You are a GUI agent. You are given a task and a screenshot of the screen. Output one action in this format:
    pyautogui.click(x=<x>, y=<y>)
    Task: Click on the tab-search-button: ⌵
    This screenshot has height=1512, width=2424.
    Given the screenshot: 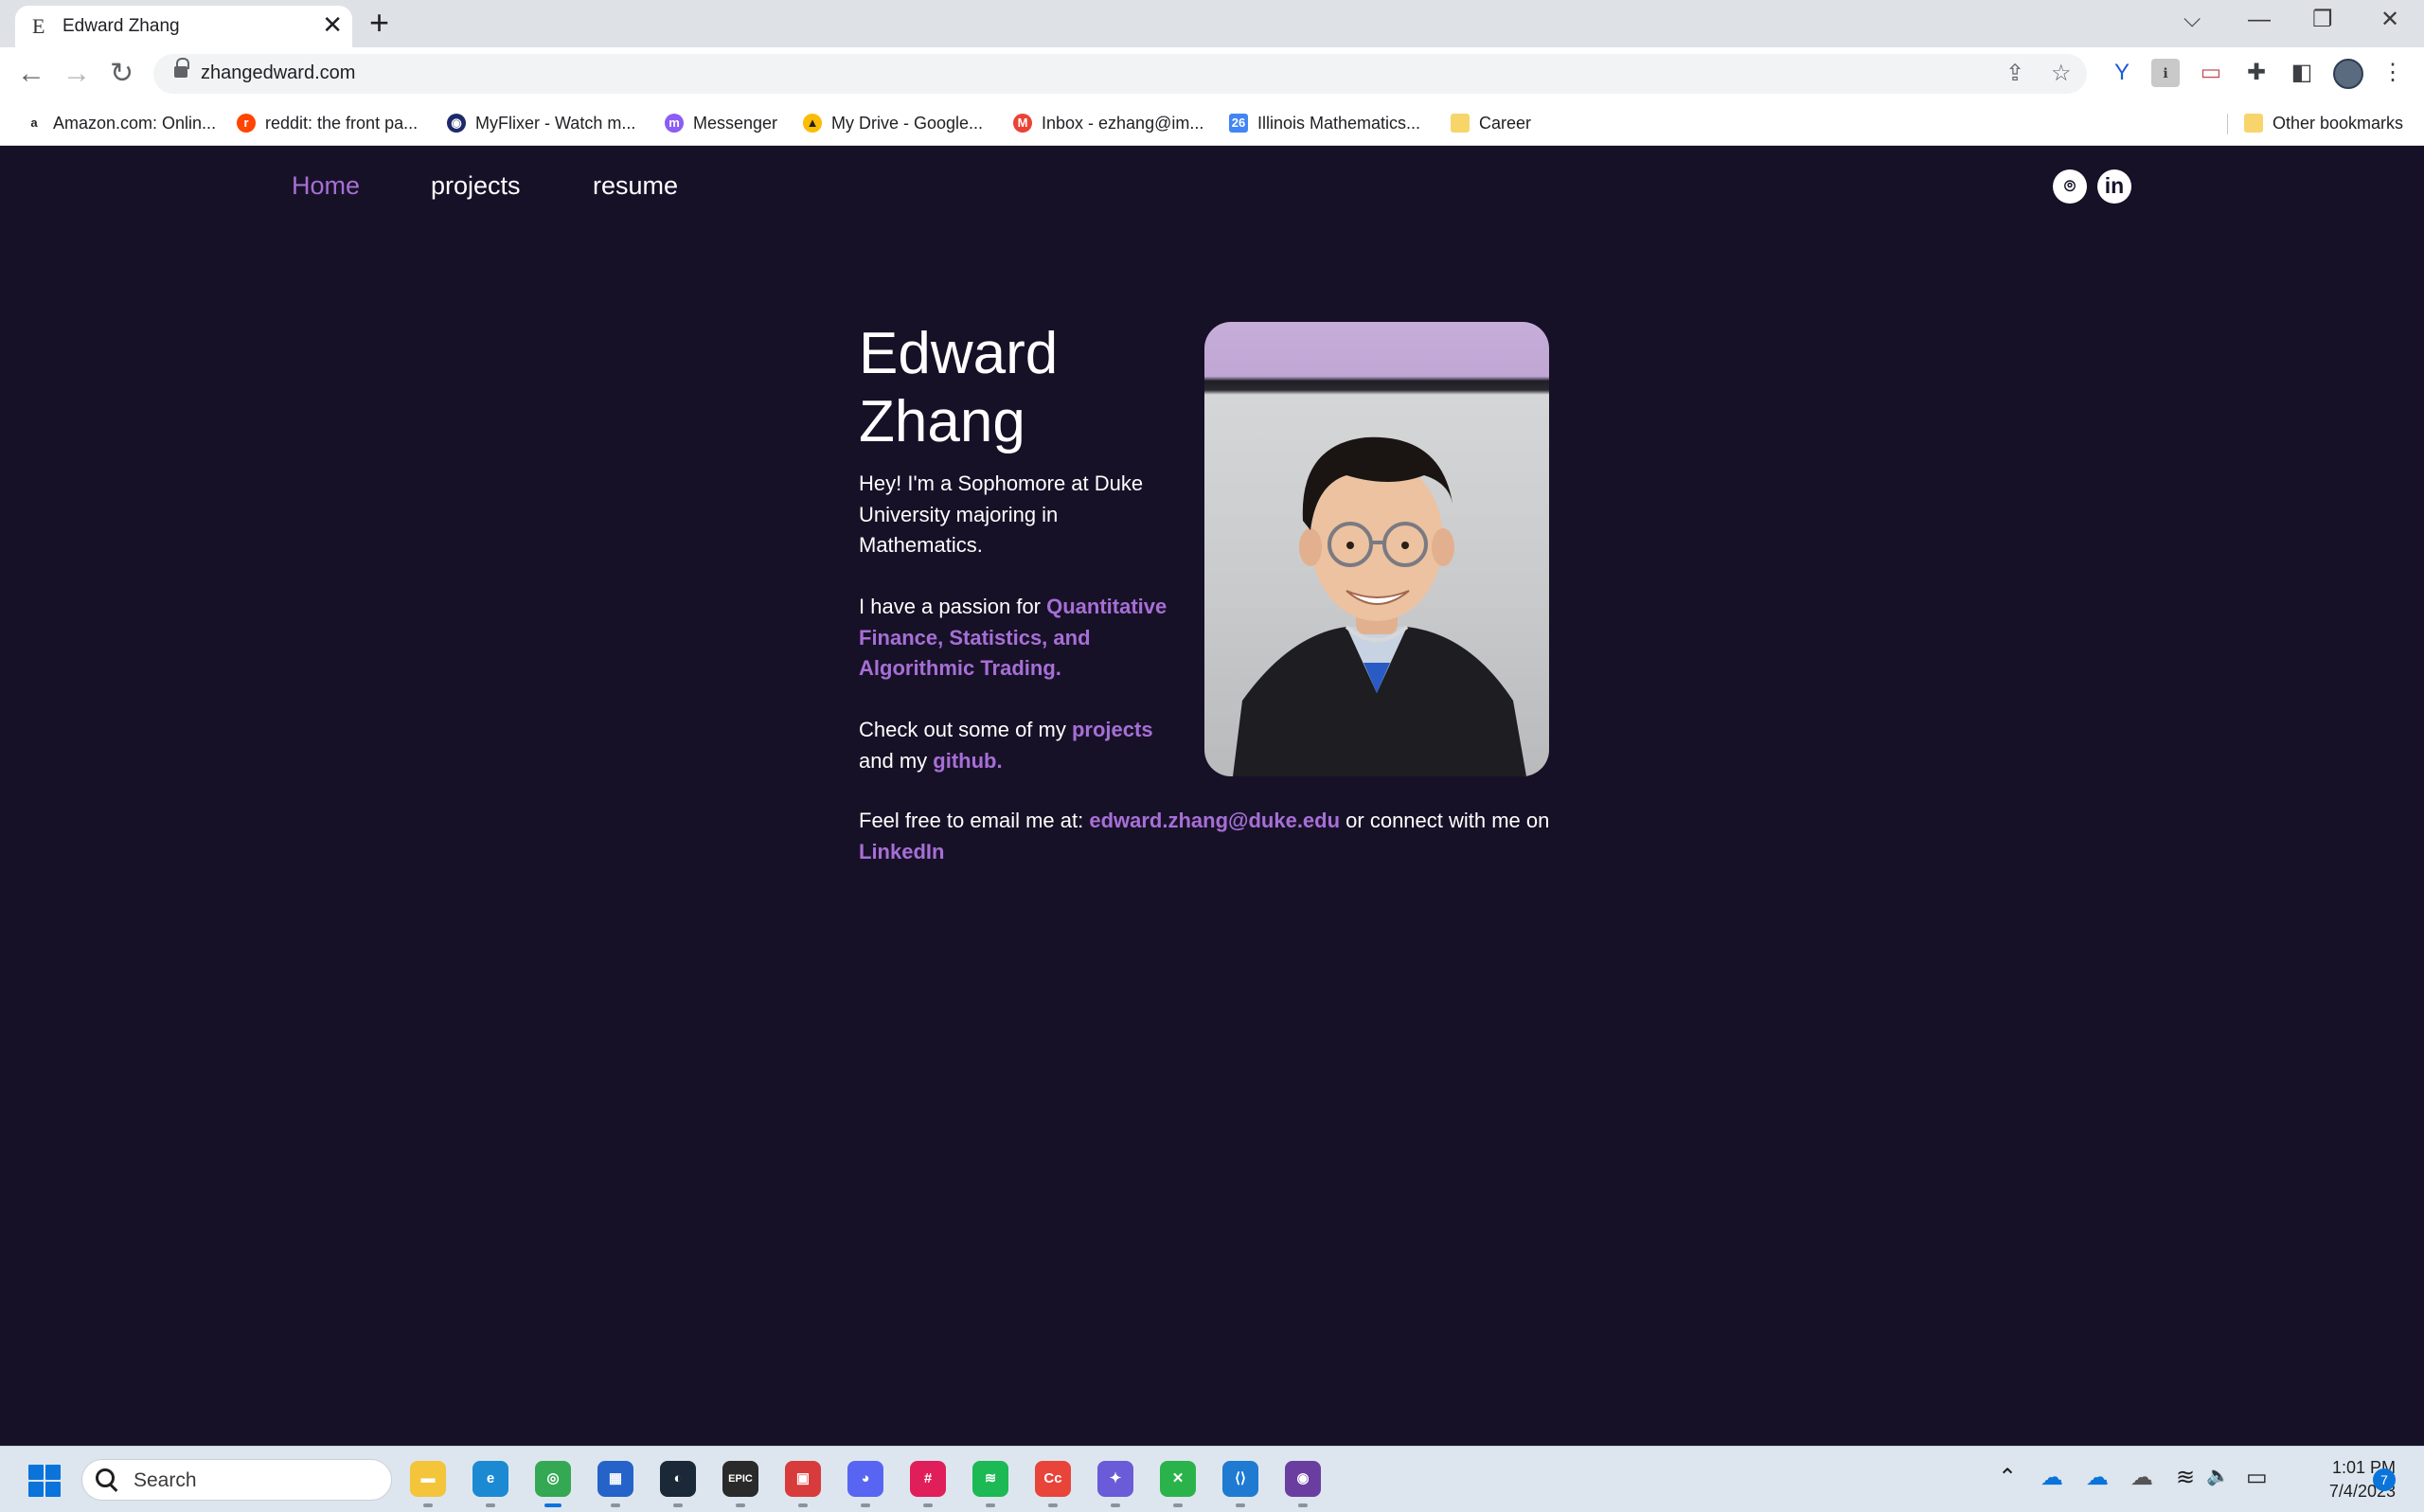 What is the action you would take?
    pyautogui.click(x=2192, y=20)
    